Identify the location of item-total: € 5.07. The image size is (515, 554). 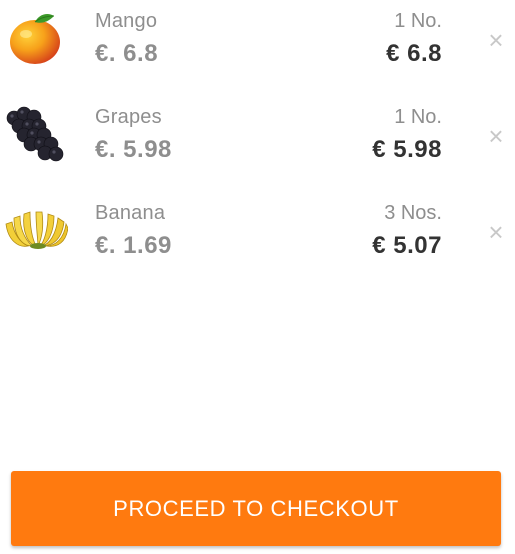
(407, 245).